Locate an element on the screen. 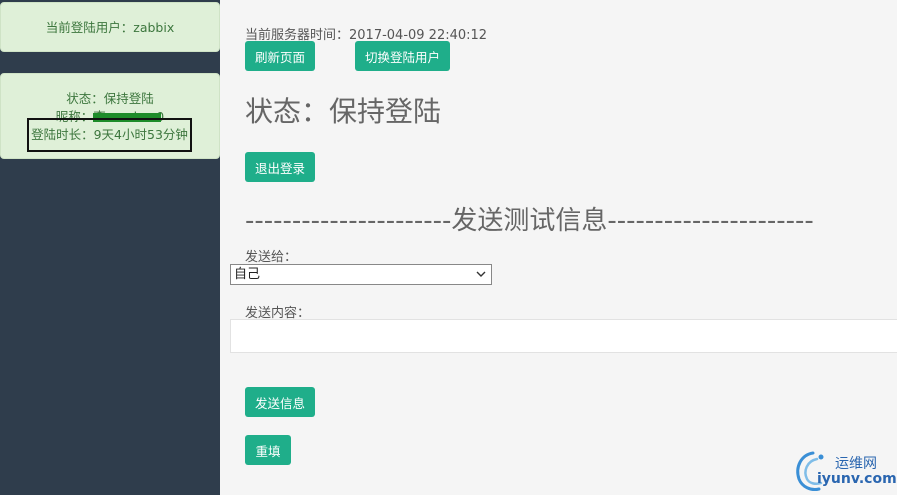 This screenshot has height=495, width=897. switch-user-button: 切换登陆用户 is located at coordinates (402, 56).